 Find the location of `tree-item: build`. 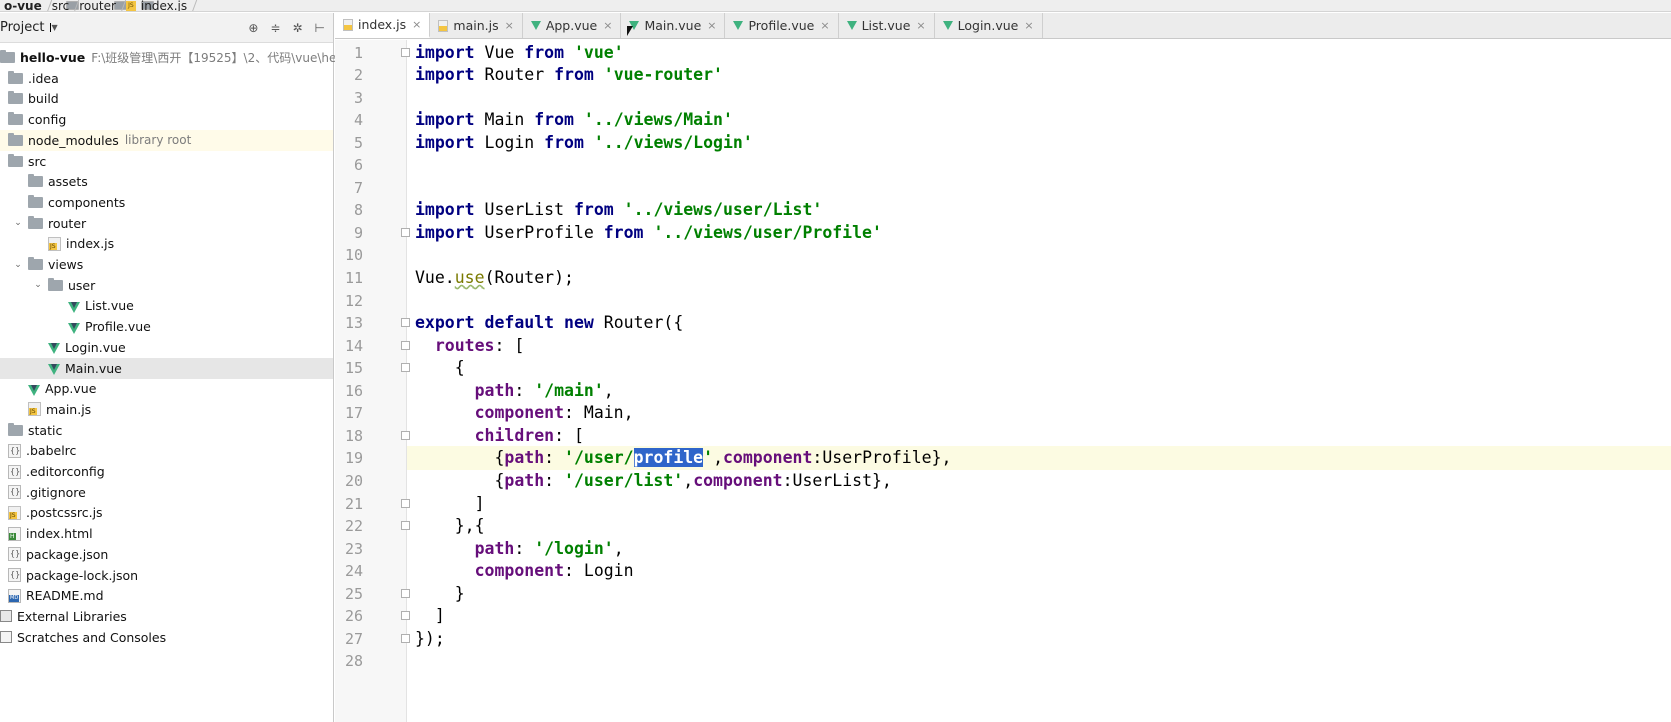

tree-item: build is located at coordinates (166, 98).